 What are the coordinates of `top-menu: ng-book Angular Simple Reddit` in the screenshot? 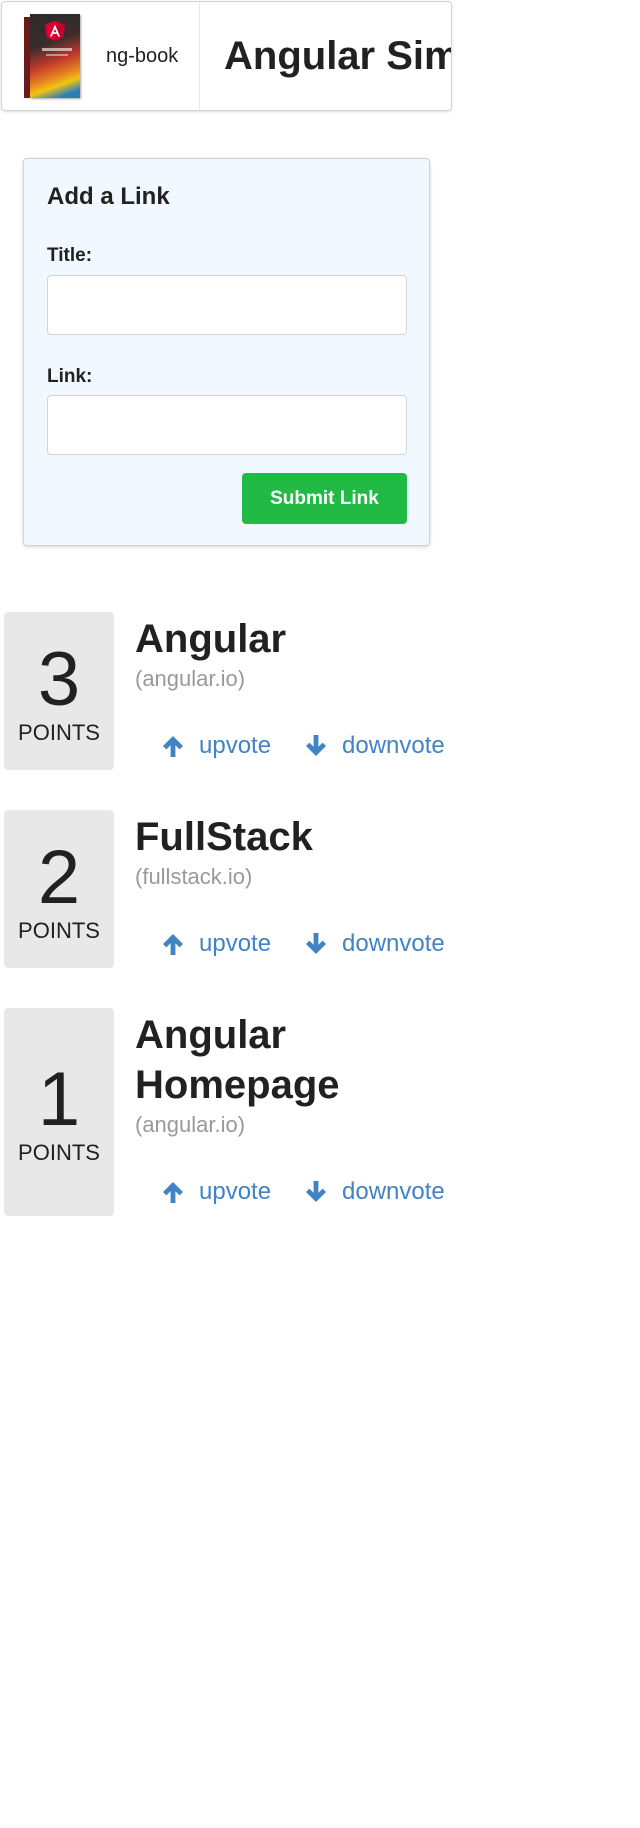 It's located at (226, 56).